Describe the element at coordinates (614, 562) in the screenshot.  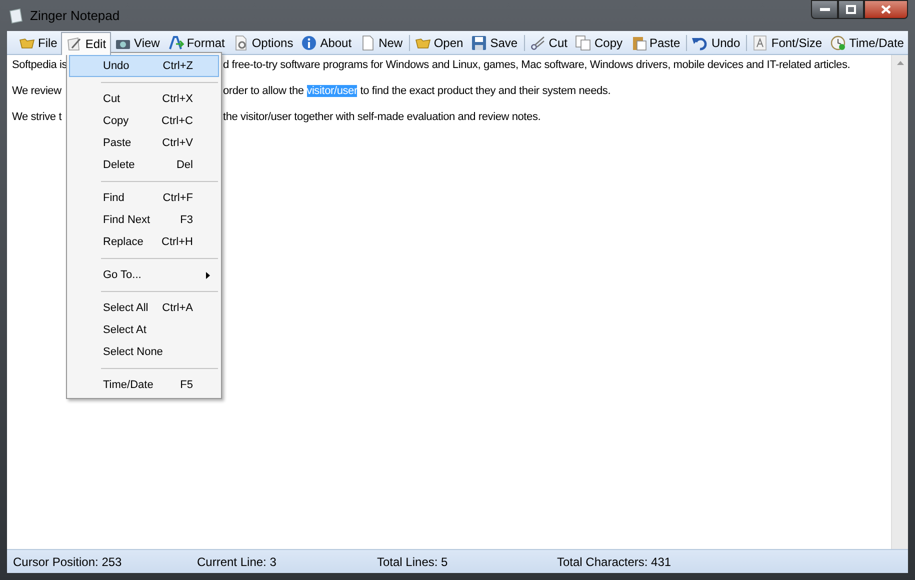
I see `status-text: Total Characters: 431` at that location.